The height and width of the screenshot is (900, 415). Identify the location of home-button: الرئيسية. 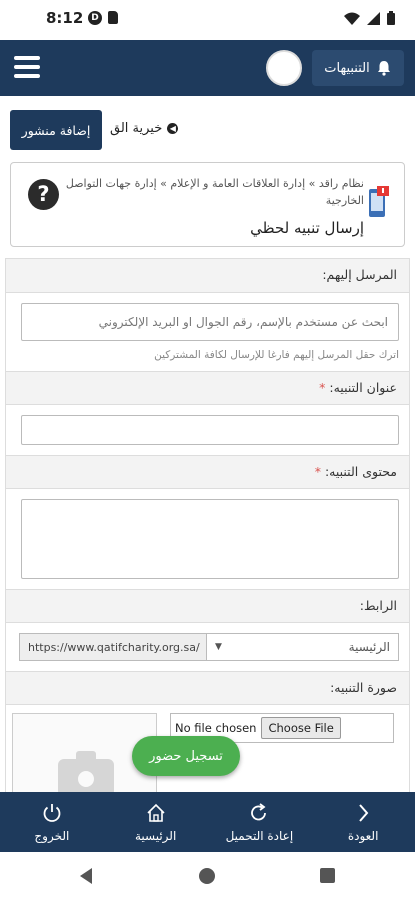
(156, 822).